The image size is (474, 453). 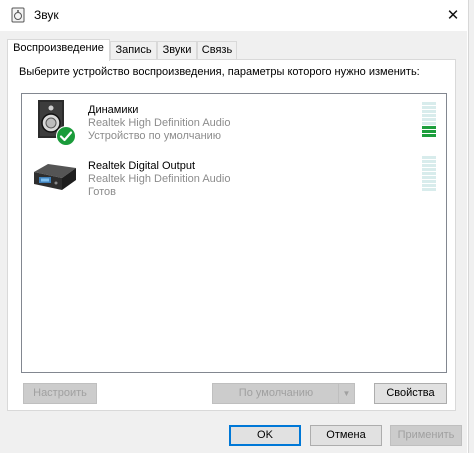 I want to click on close-button: ✕, so click(x=453, y=15).